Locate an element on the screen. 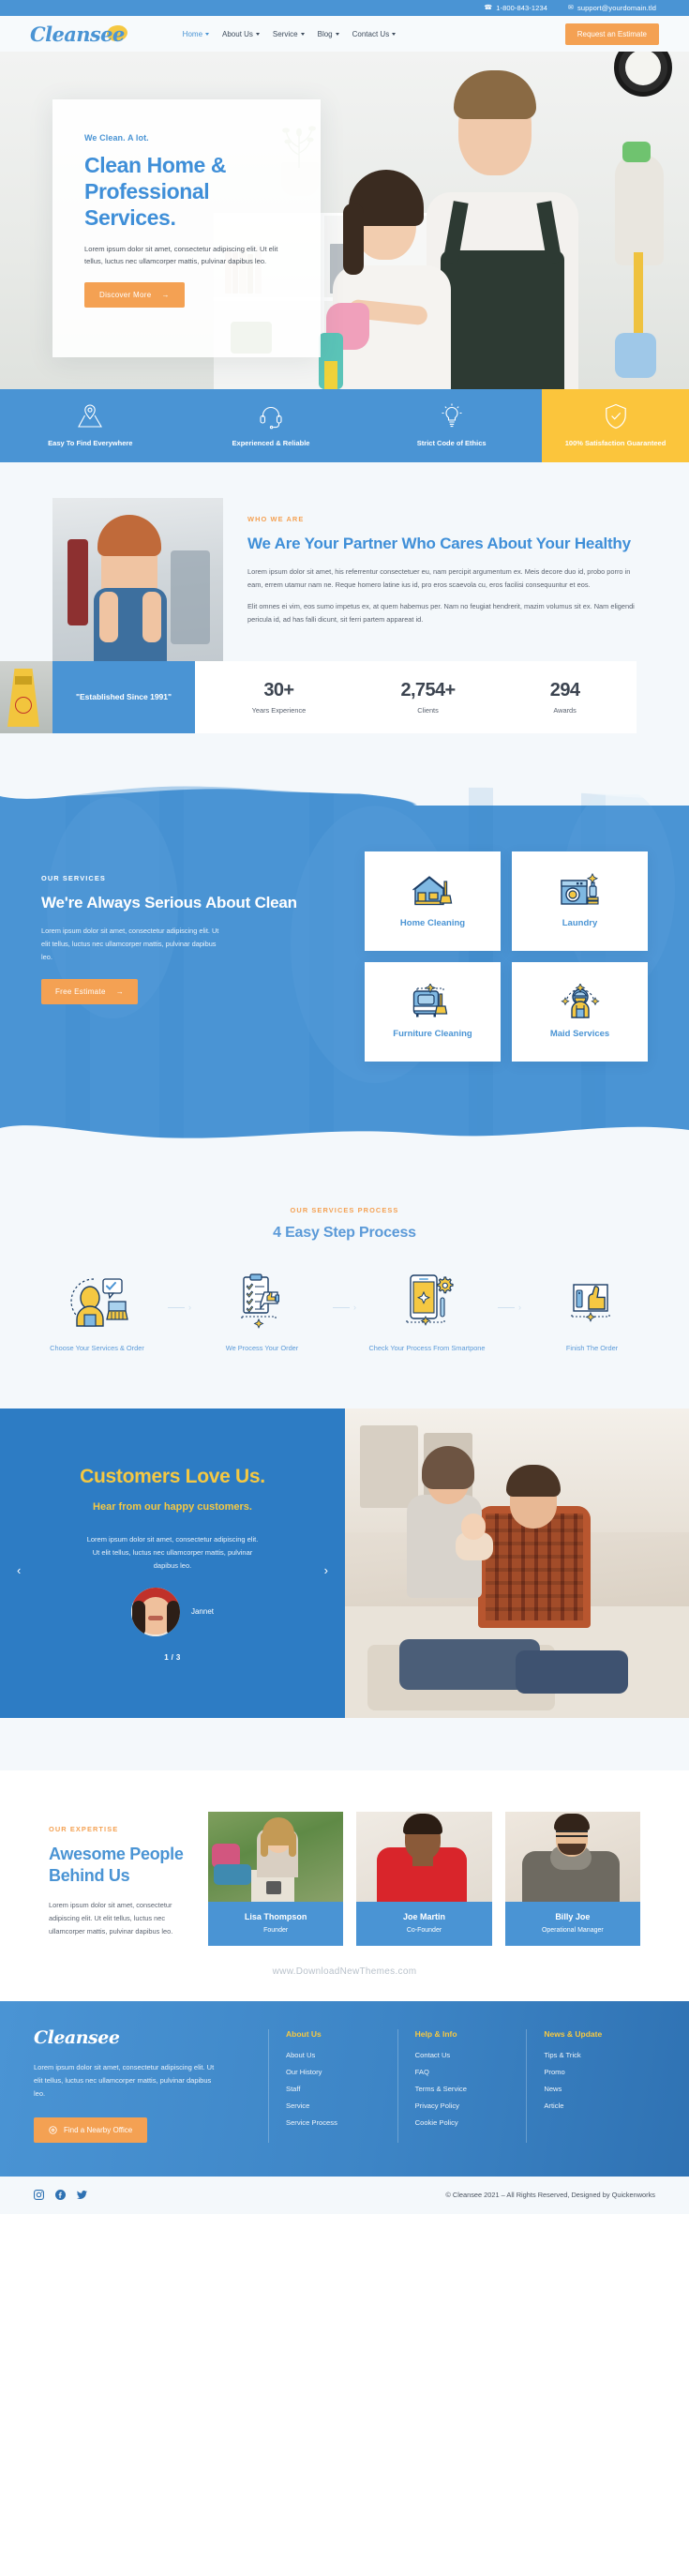  nav-label: About Us is located at coordinates (237, 33).